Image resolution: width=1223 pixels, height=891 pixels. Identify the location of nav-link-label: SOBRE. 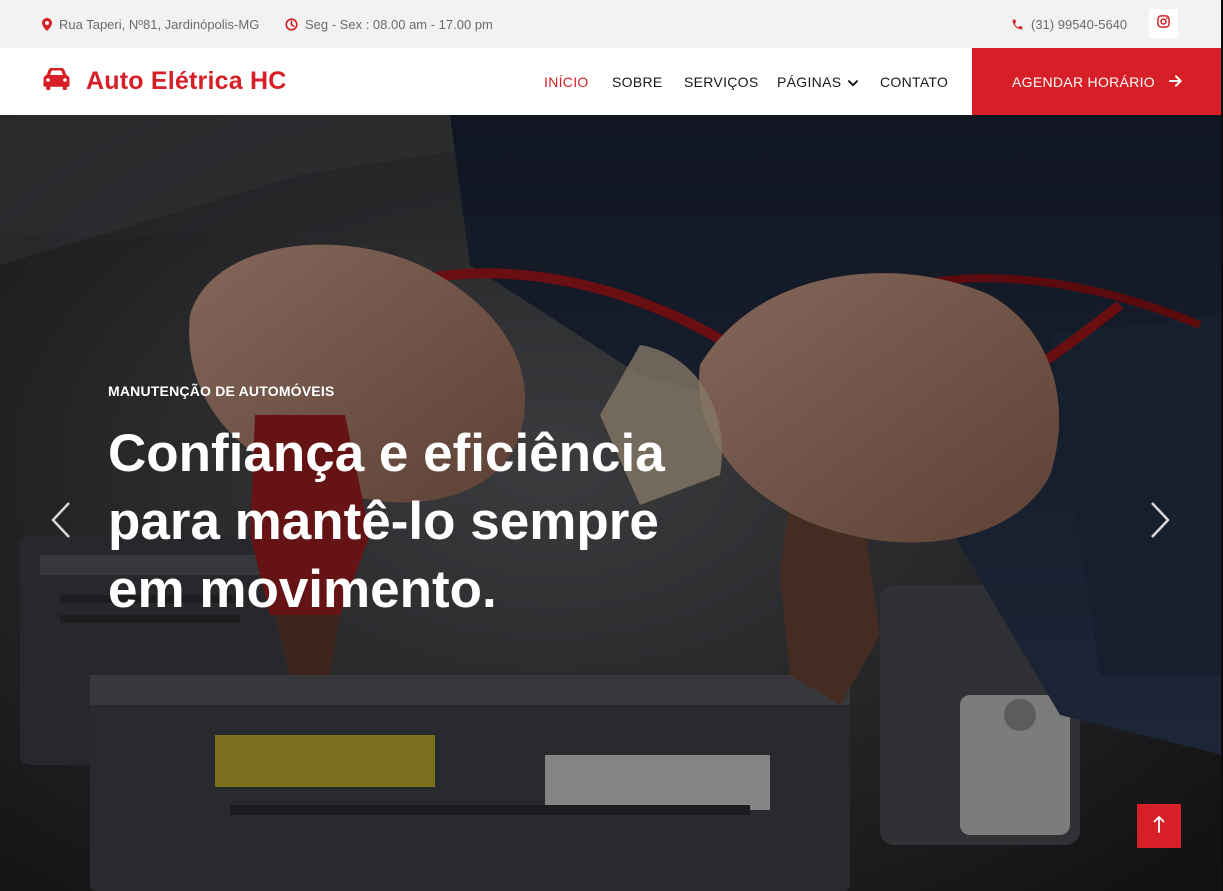
(637, 81).